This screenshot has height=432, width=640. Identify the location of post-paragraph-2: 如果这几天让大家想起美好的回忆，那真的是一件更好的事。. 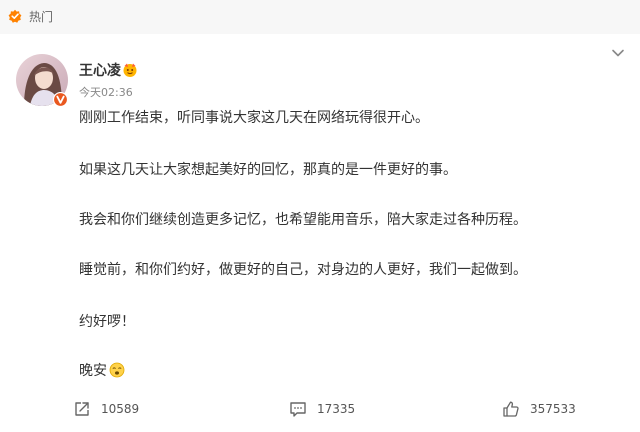
(268, 170).